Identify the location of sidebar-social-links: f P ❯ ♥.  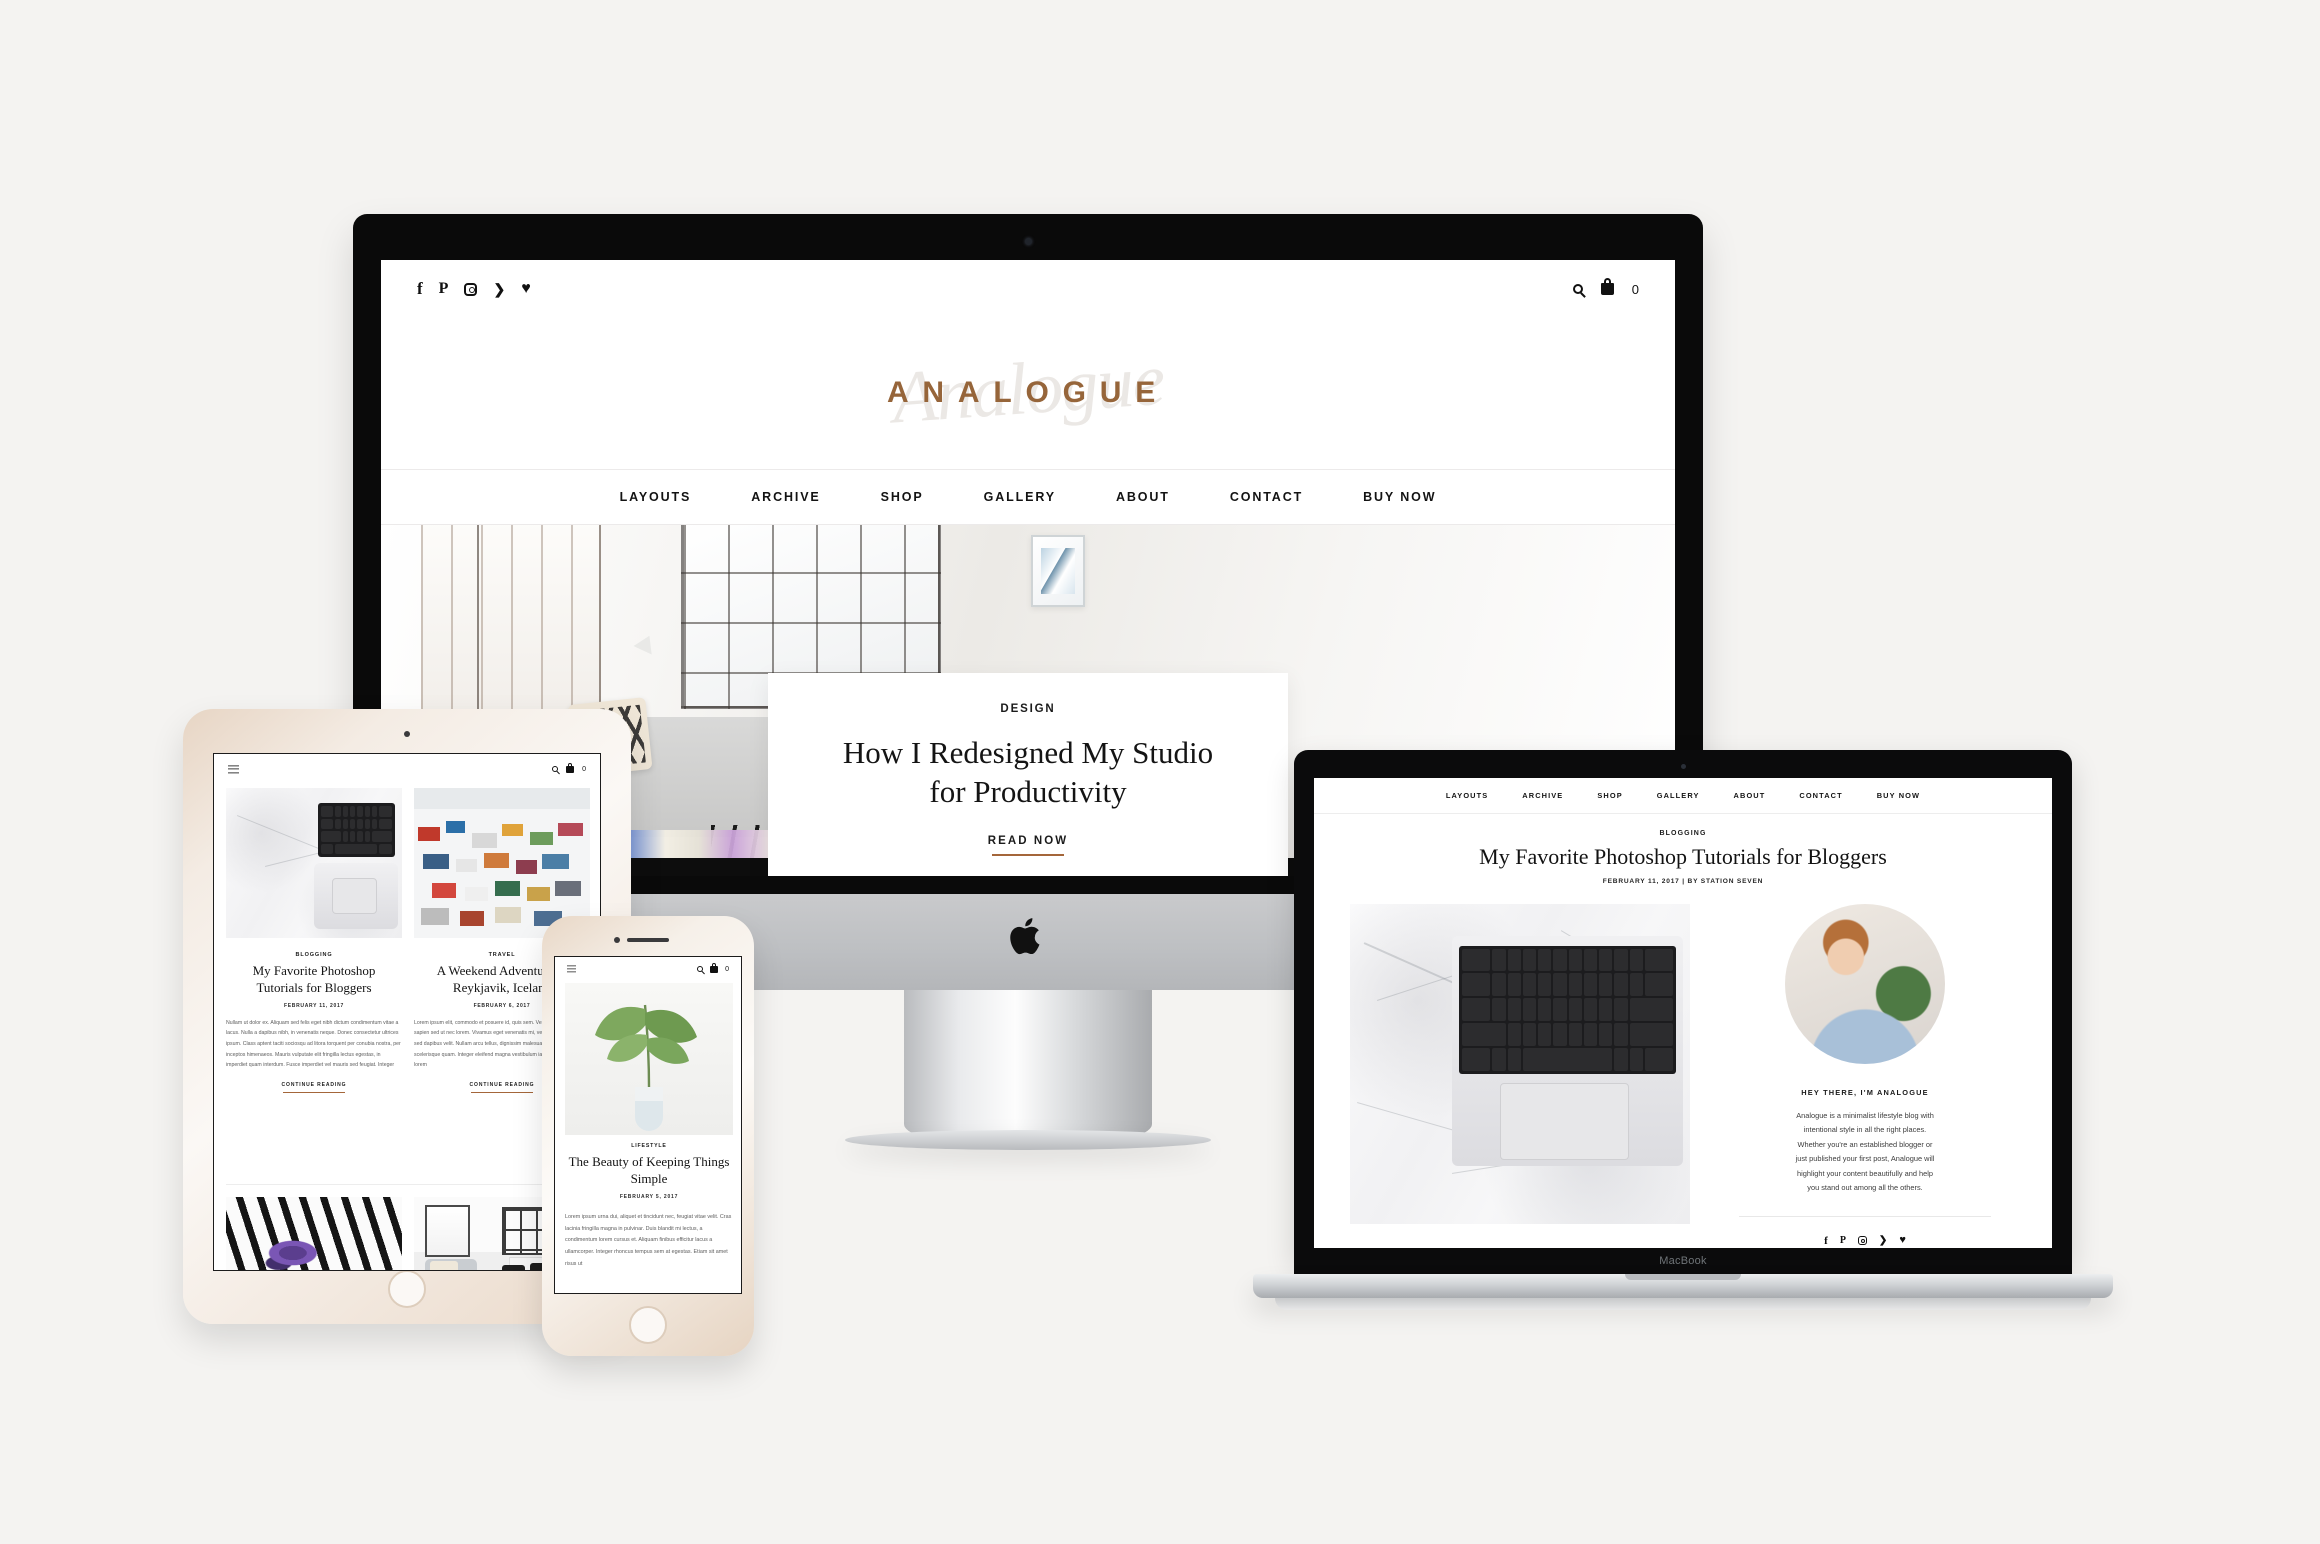
(1865, 1241).